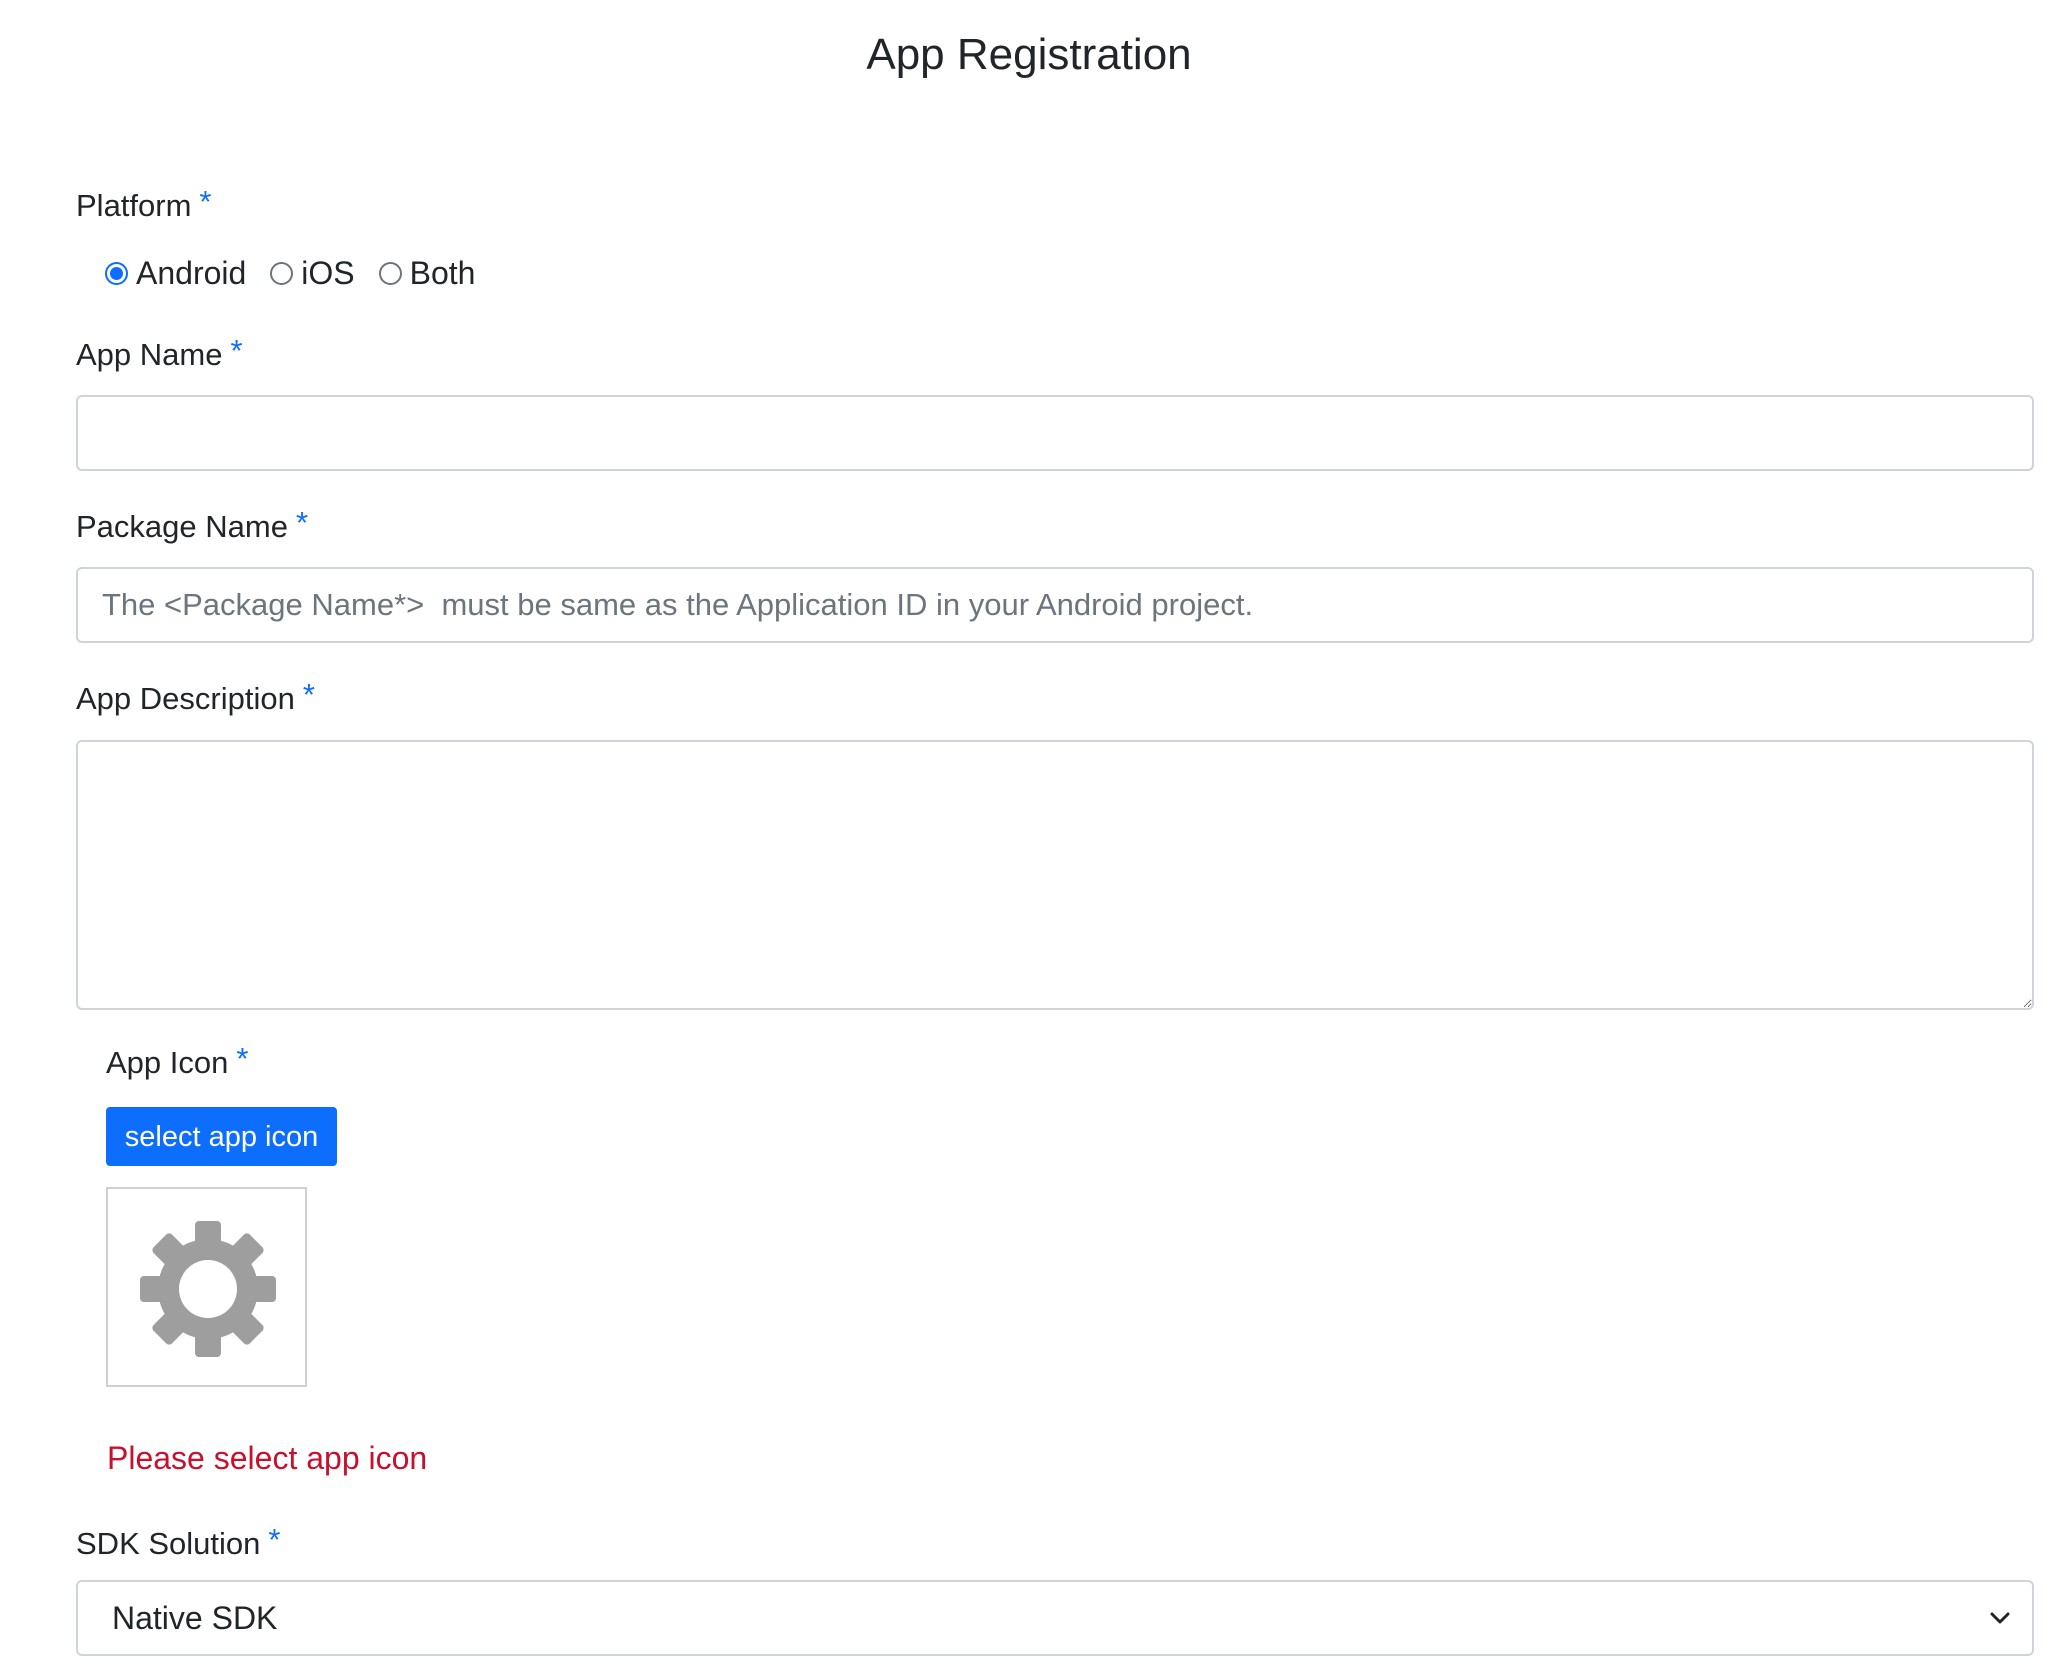  Describe the element at coordinates (1055, 605) in the screenshot. I see `package-name-input` at that location.